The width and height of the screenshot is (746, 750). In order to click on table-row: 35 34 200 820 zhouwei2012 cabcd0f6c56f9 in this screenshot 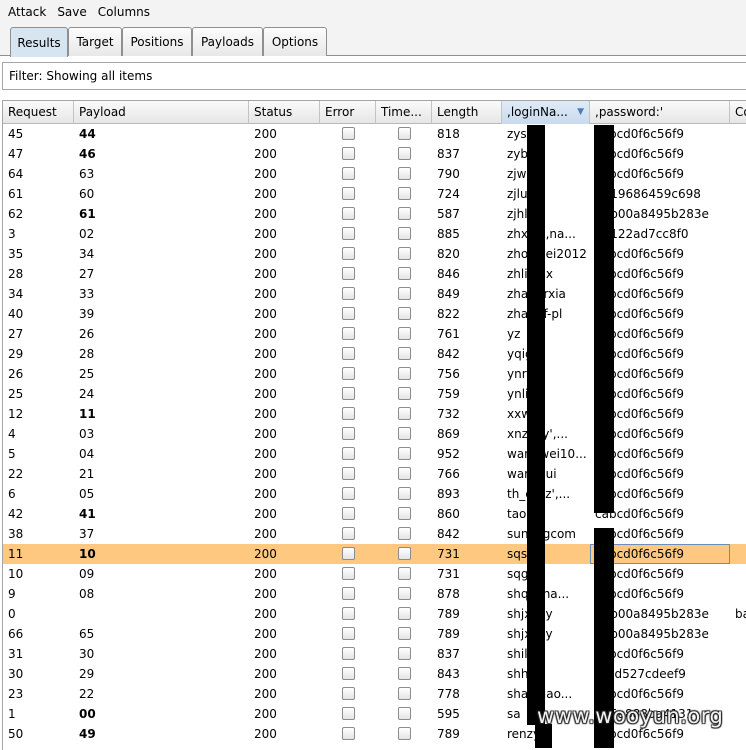, I will do `click(374, 254)`.